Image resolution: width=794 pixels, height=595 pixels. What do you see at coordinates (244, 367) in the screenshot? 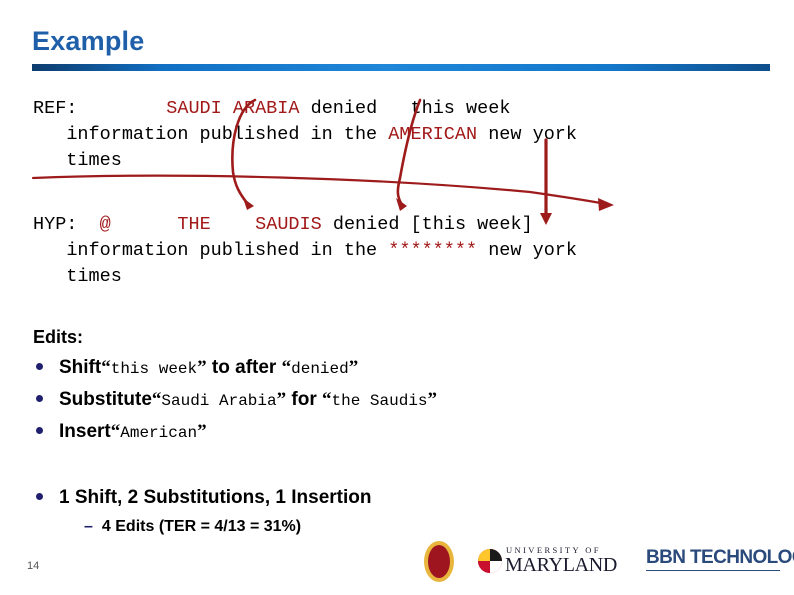
I see `edit-connector: to after` at bounding box center [244, 367].